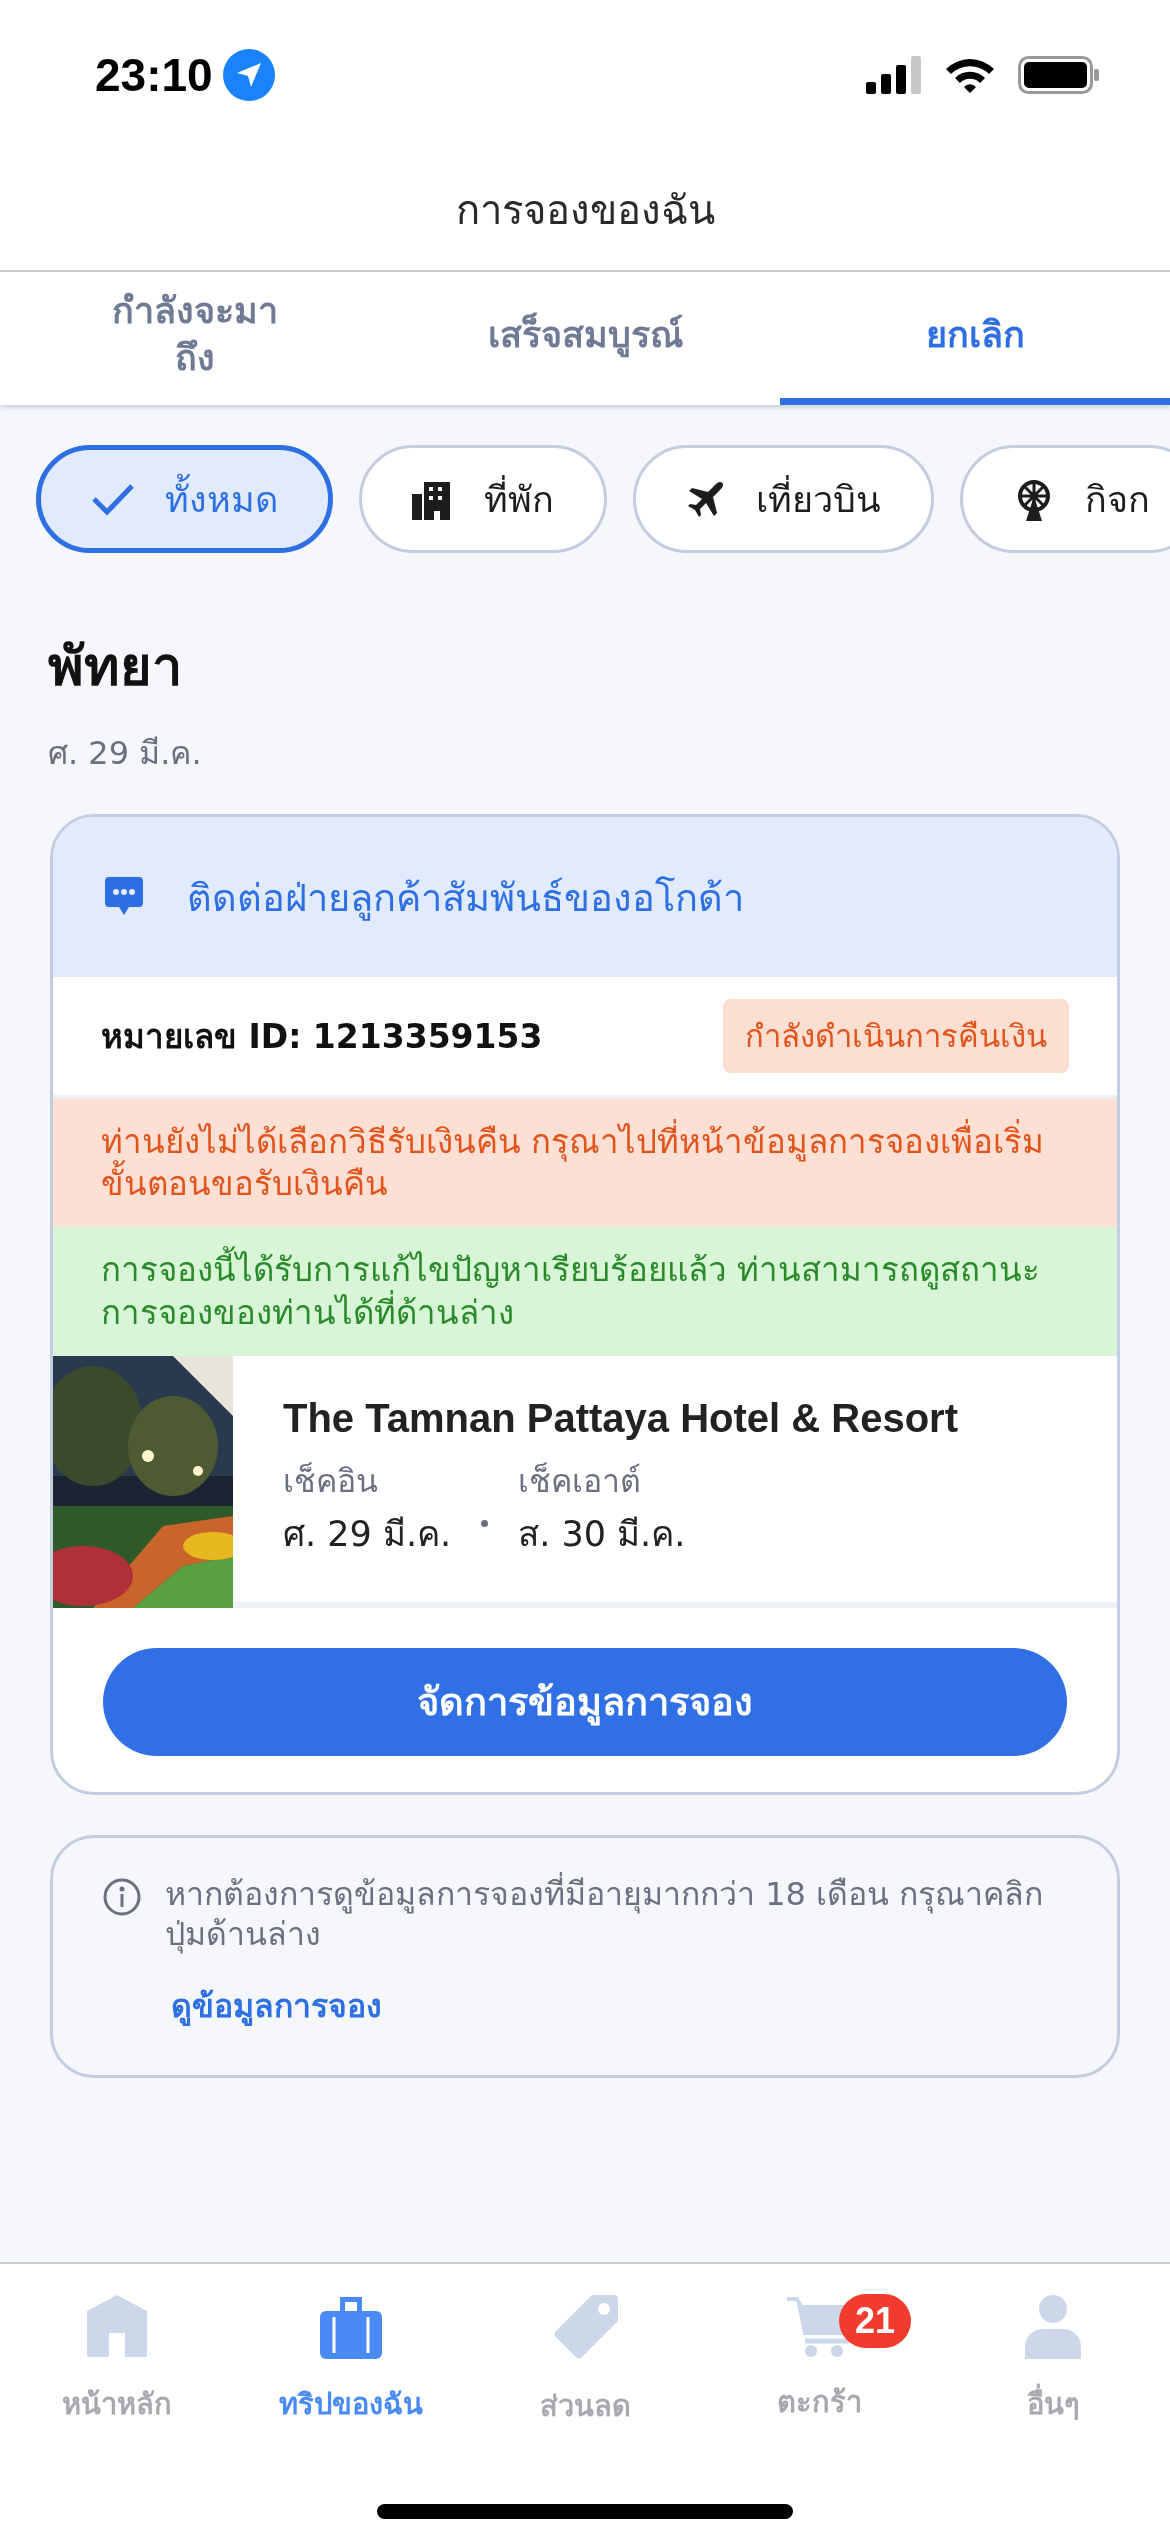  Describe the element at coordinates (896, 1036) in the screenshot. I see `refund-status-badge: กำลังดำเนินการคืนเงิน` at that location.